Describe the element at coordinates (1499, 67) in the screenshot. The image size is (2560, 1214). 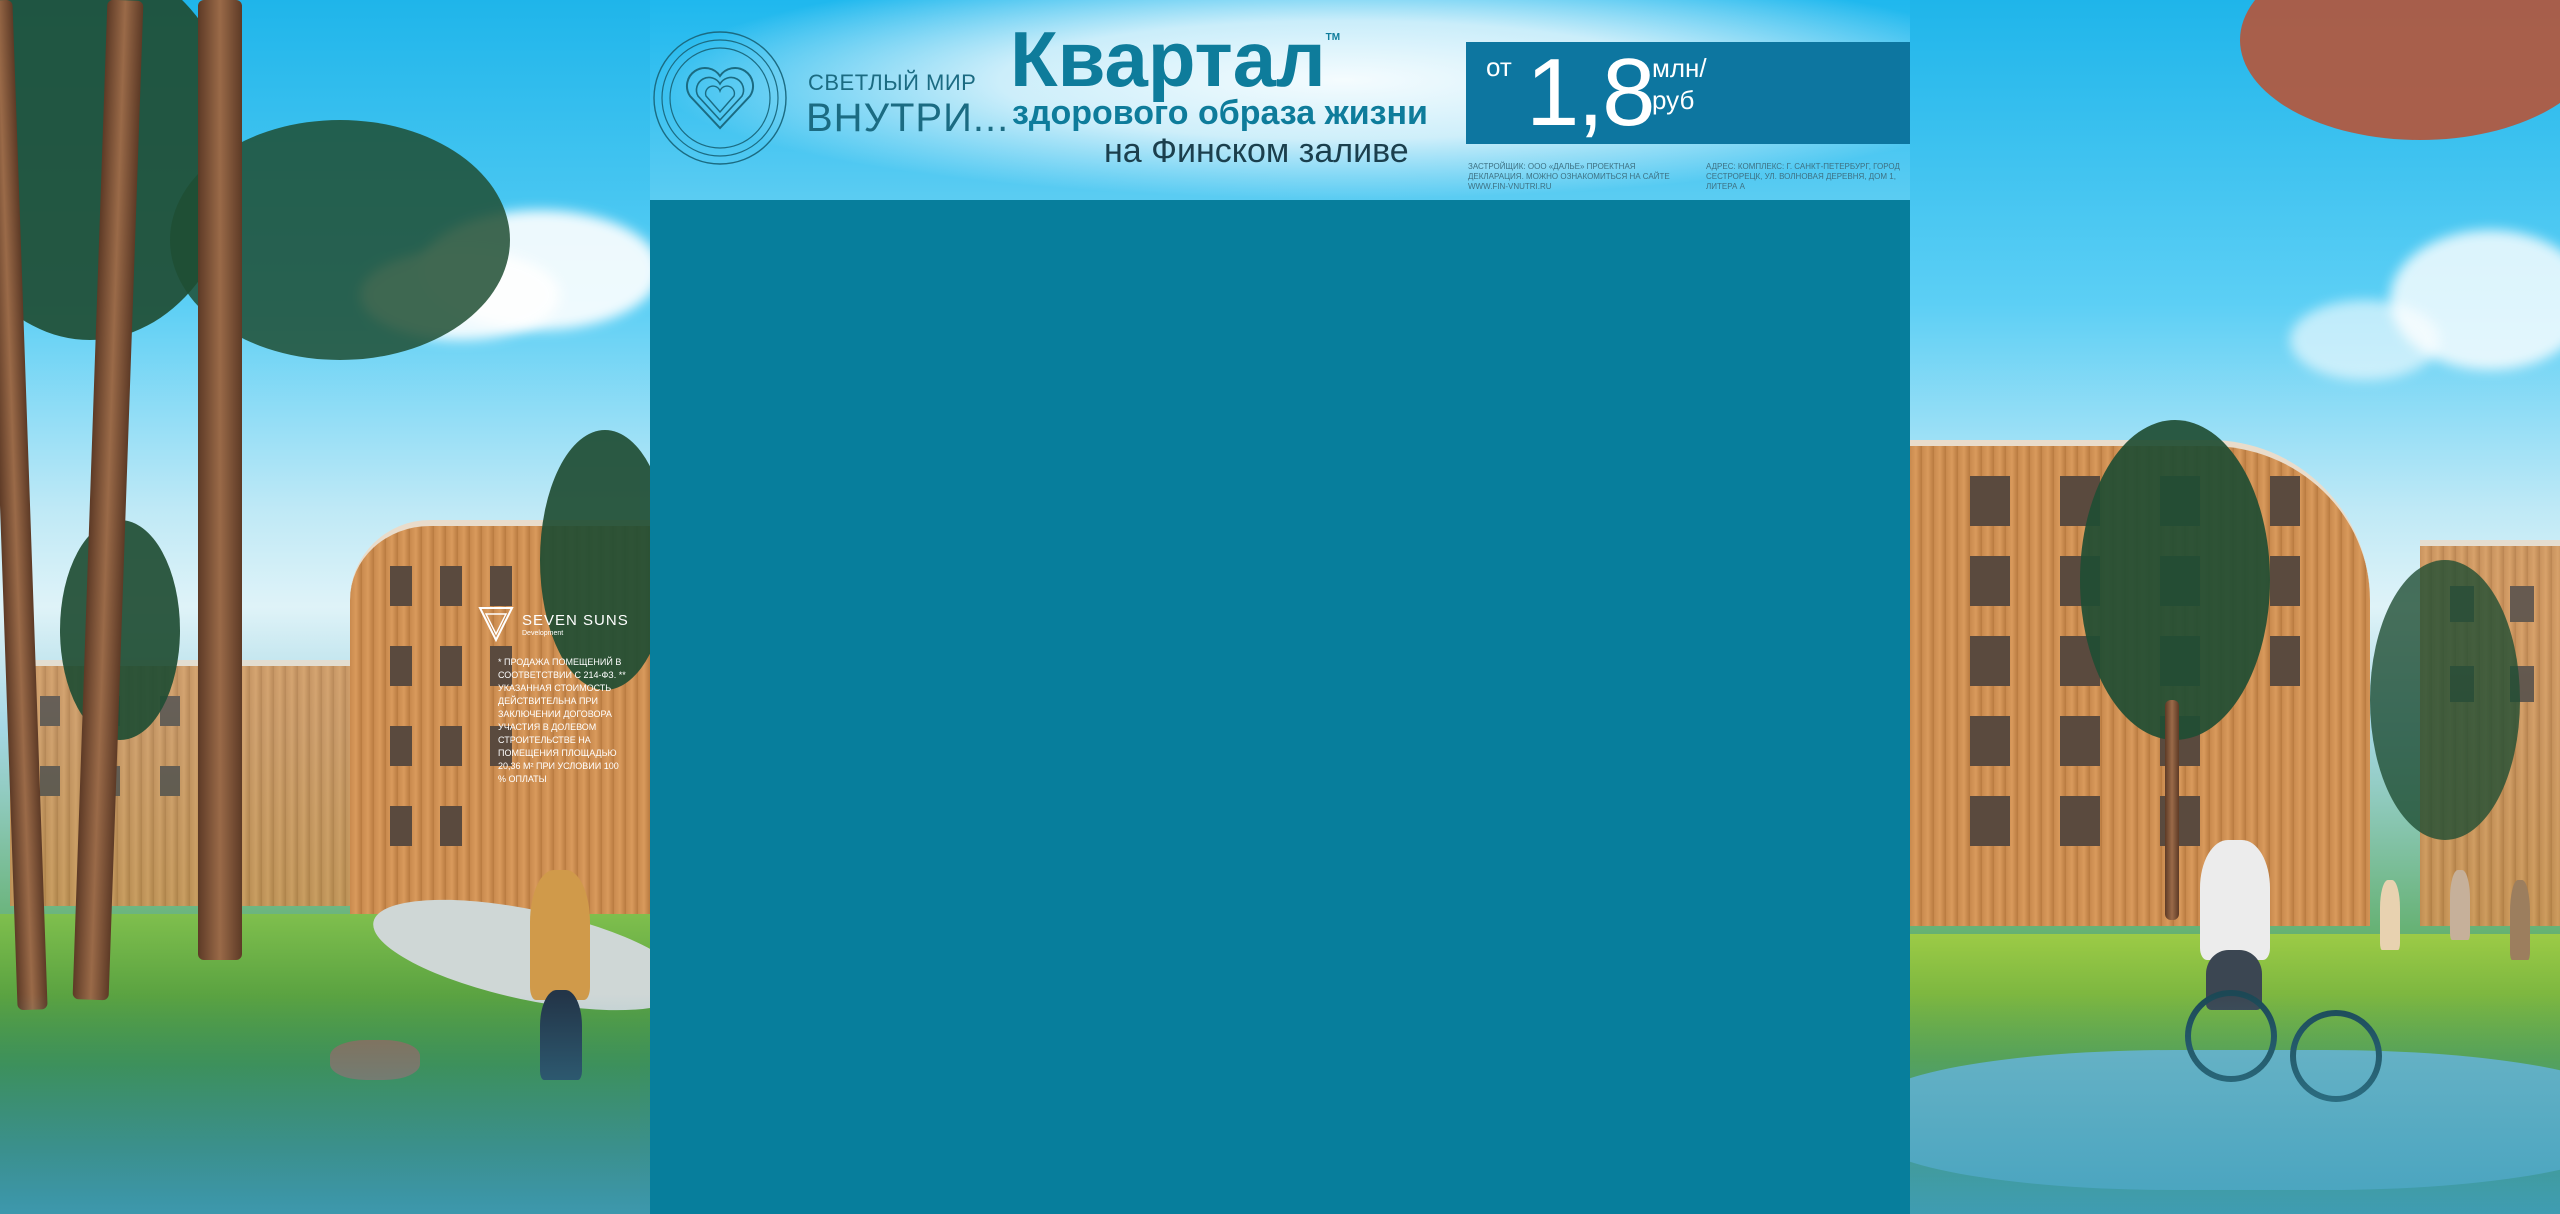
I see `price-from-label: от` at that location.